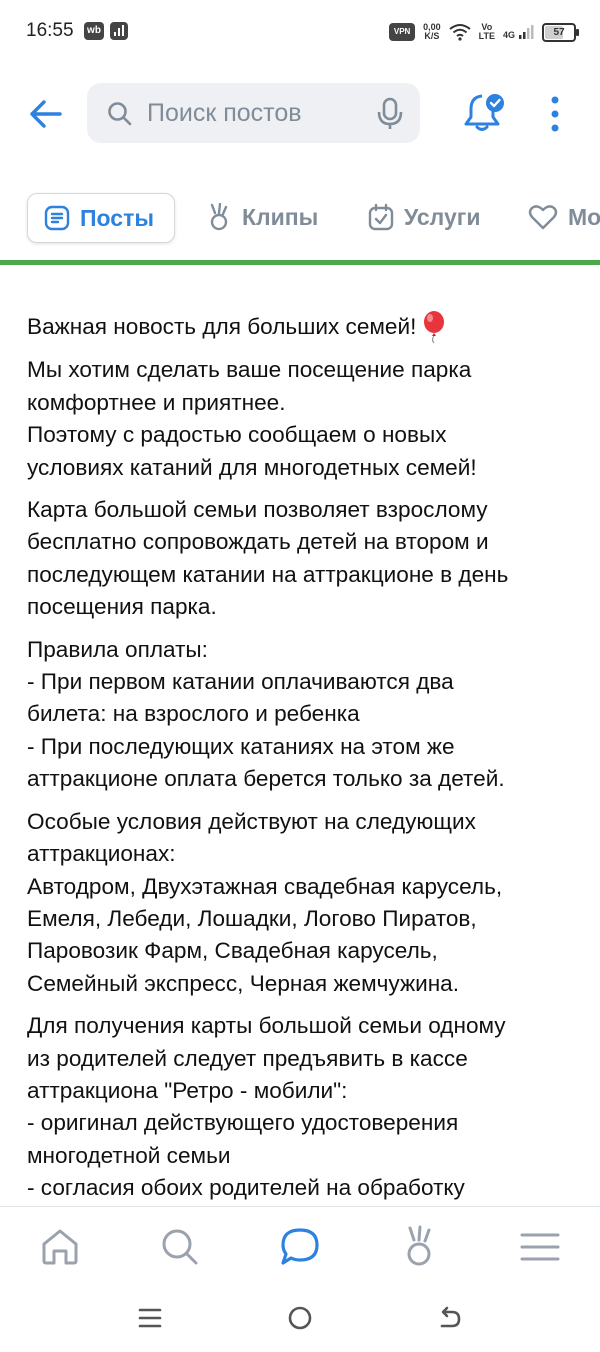  I want to click on post-title: Важная новость для больших семей!, so click(302, 311).